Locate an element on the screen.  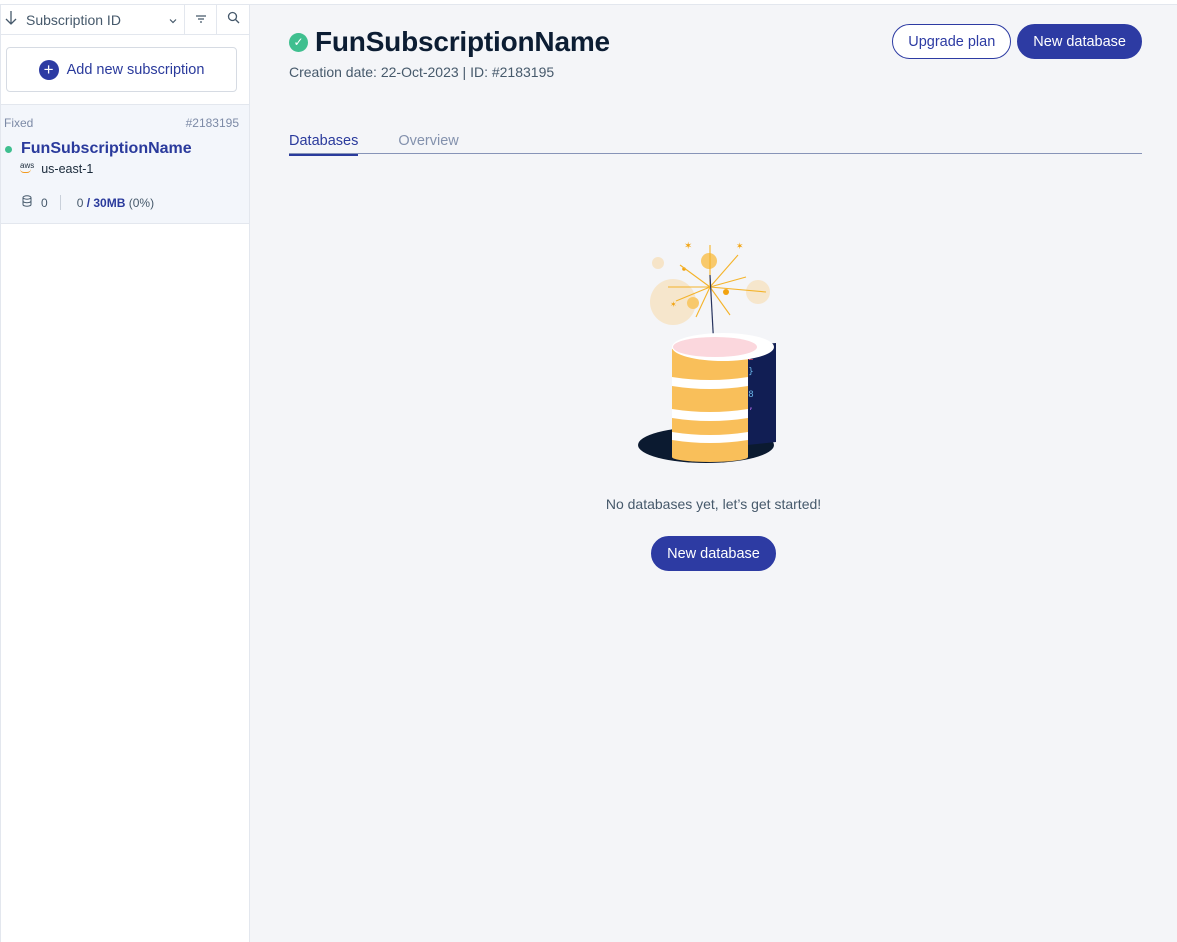
page-title: FunSubscriptionName is located at coordinates (462, 41).